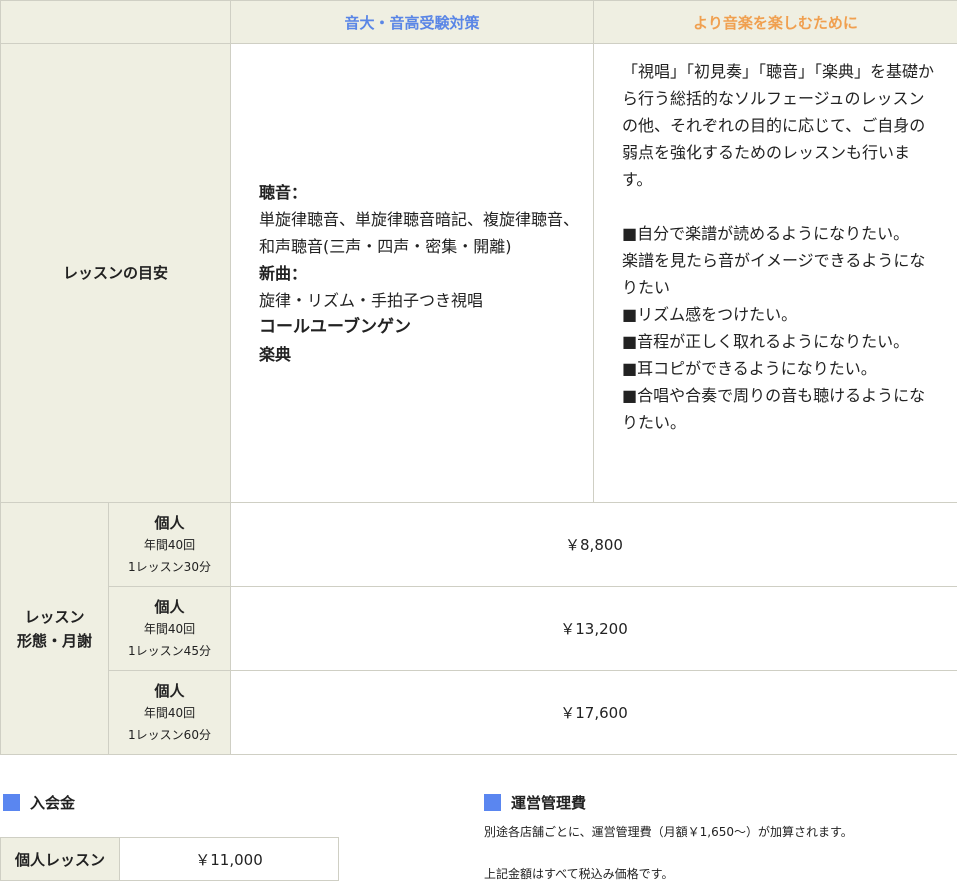  I want to click on fee-price: ￥17,600, so click(594, 713).